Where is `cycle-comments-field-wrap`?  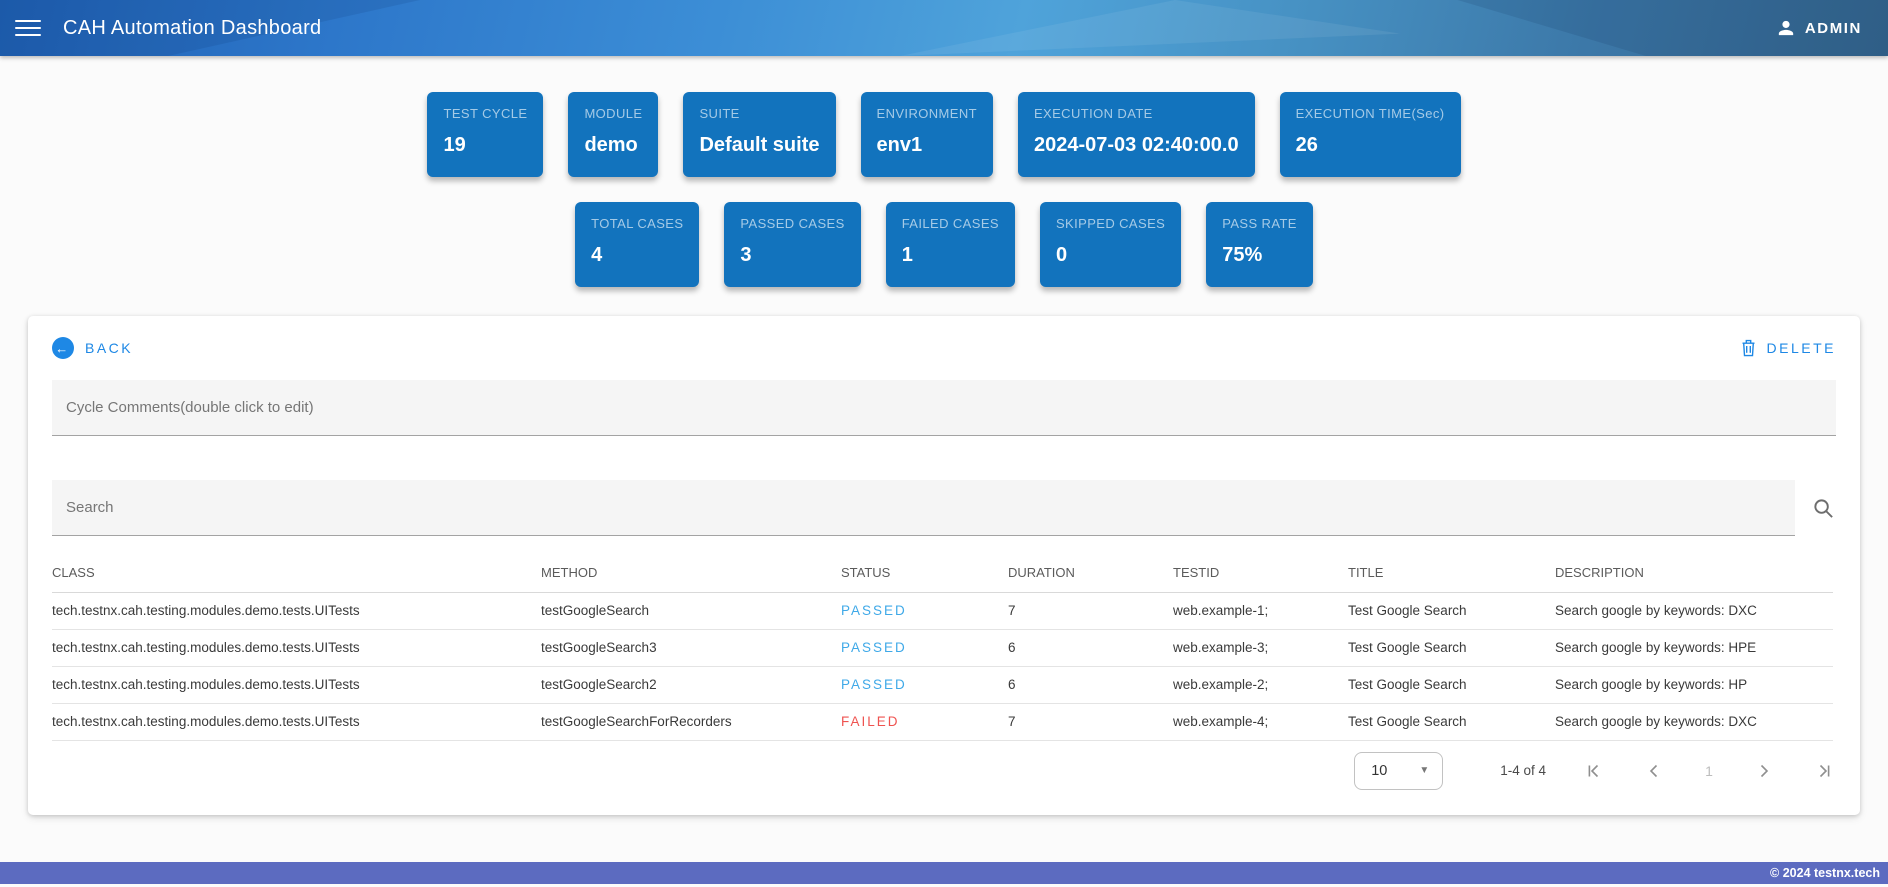
cycle-comments-field-wrap is located at coordinates (944, 408).